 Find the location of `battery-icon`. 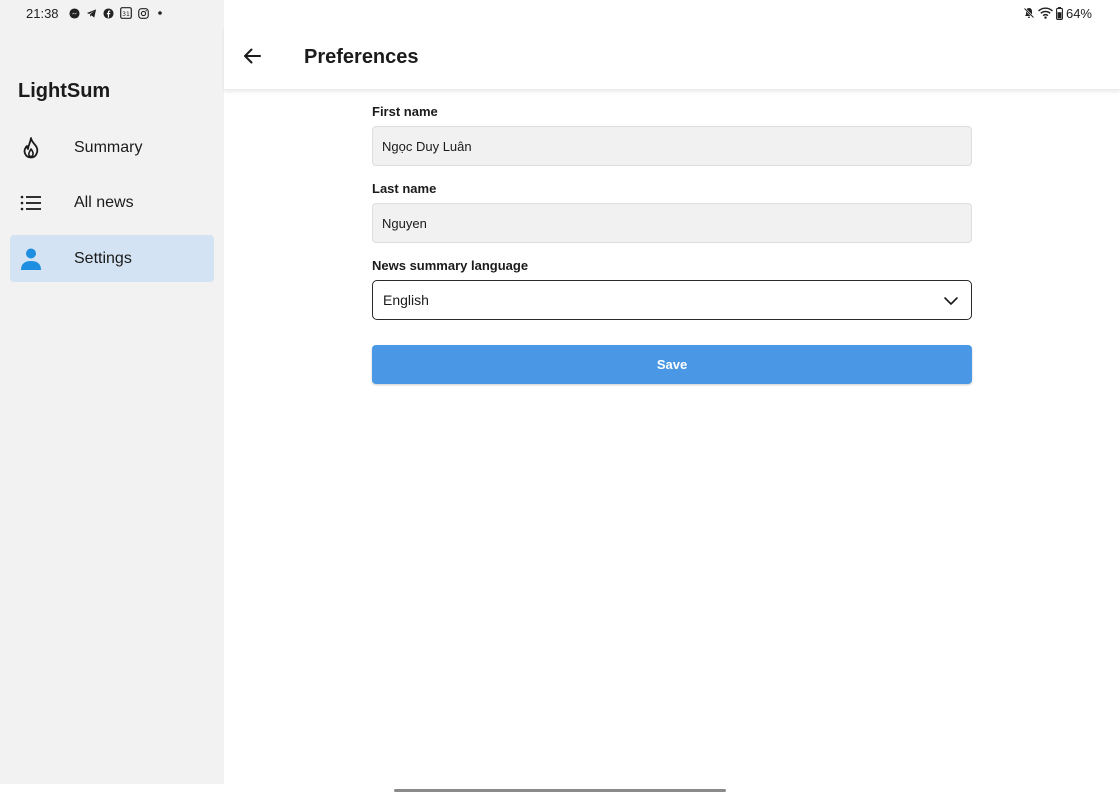

battery-icon is located at coordinates (1059, 13).